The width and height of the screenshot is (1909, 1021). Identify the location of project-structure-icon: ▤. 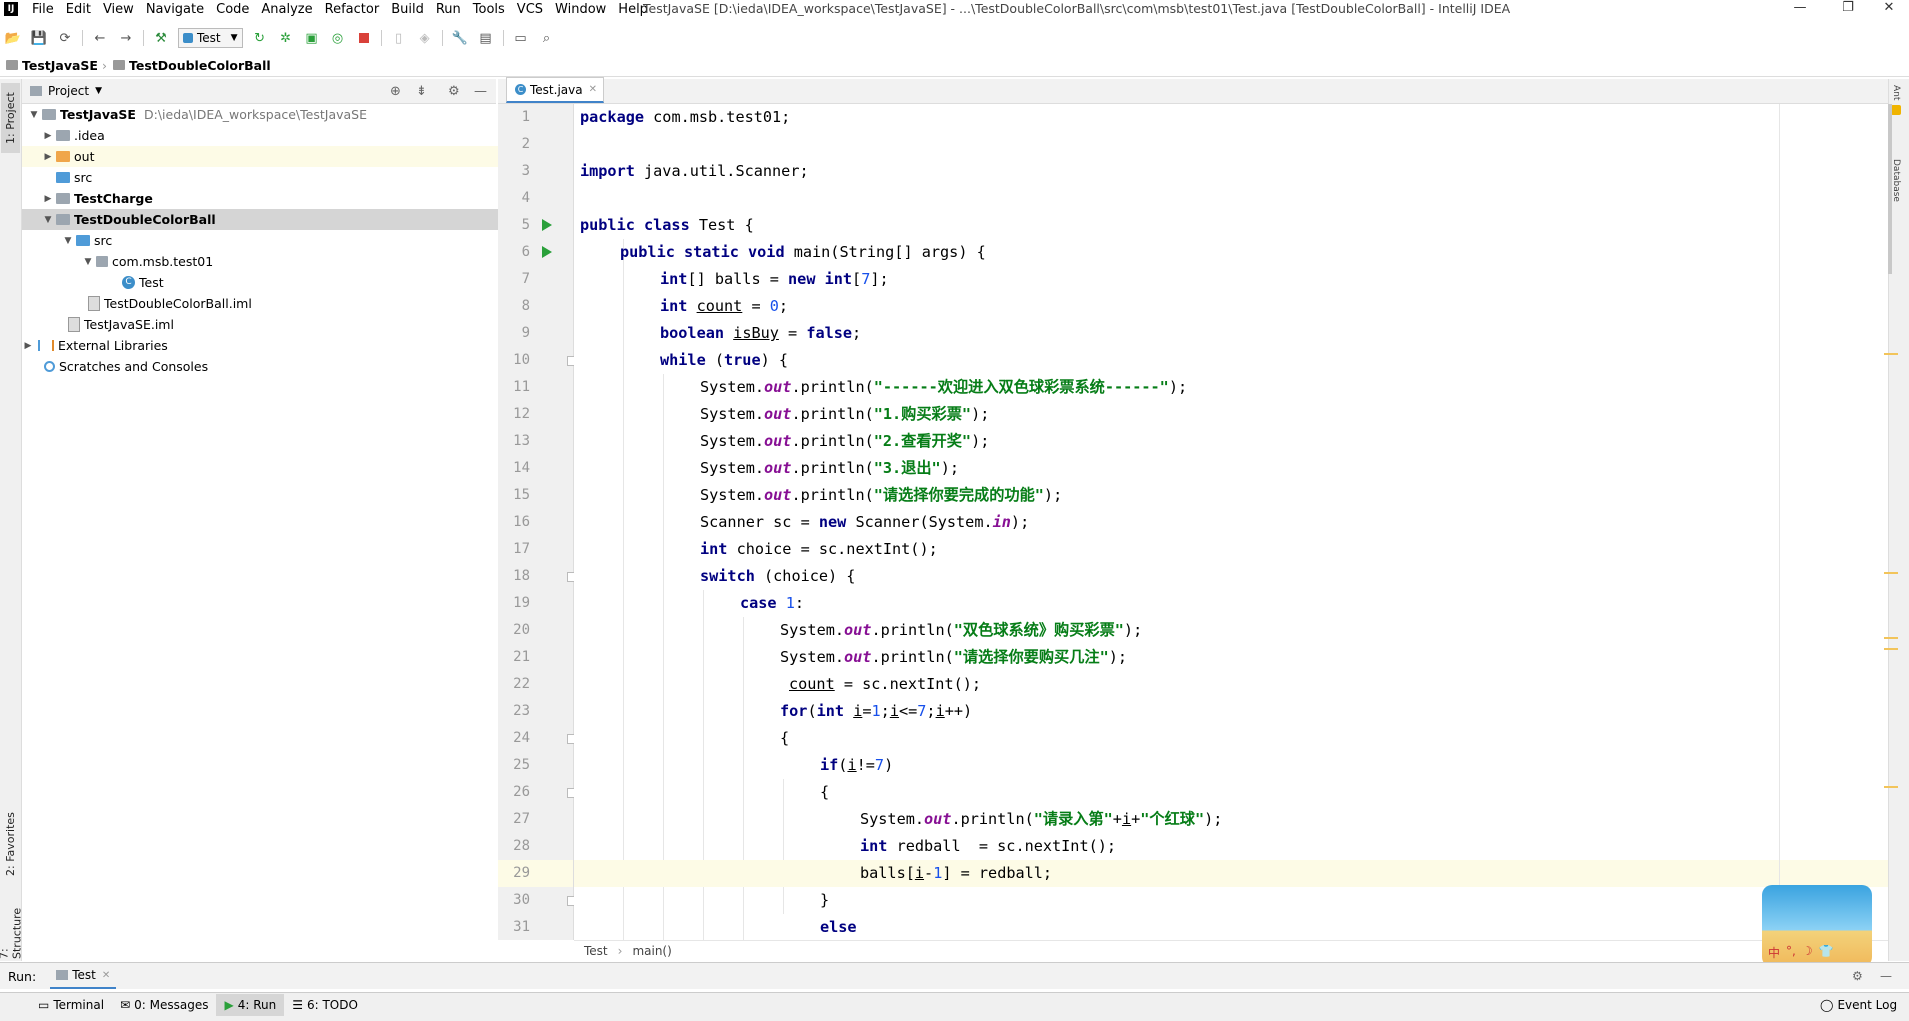
(486, 38).